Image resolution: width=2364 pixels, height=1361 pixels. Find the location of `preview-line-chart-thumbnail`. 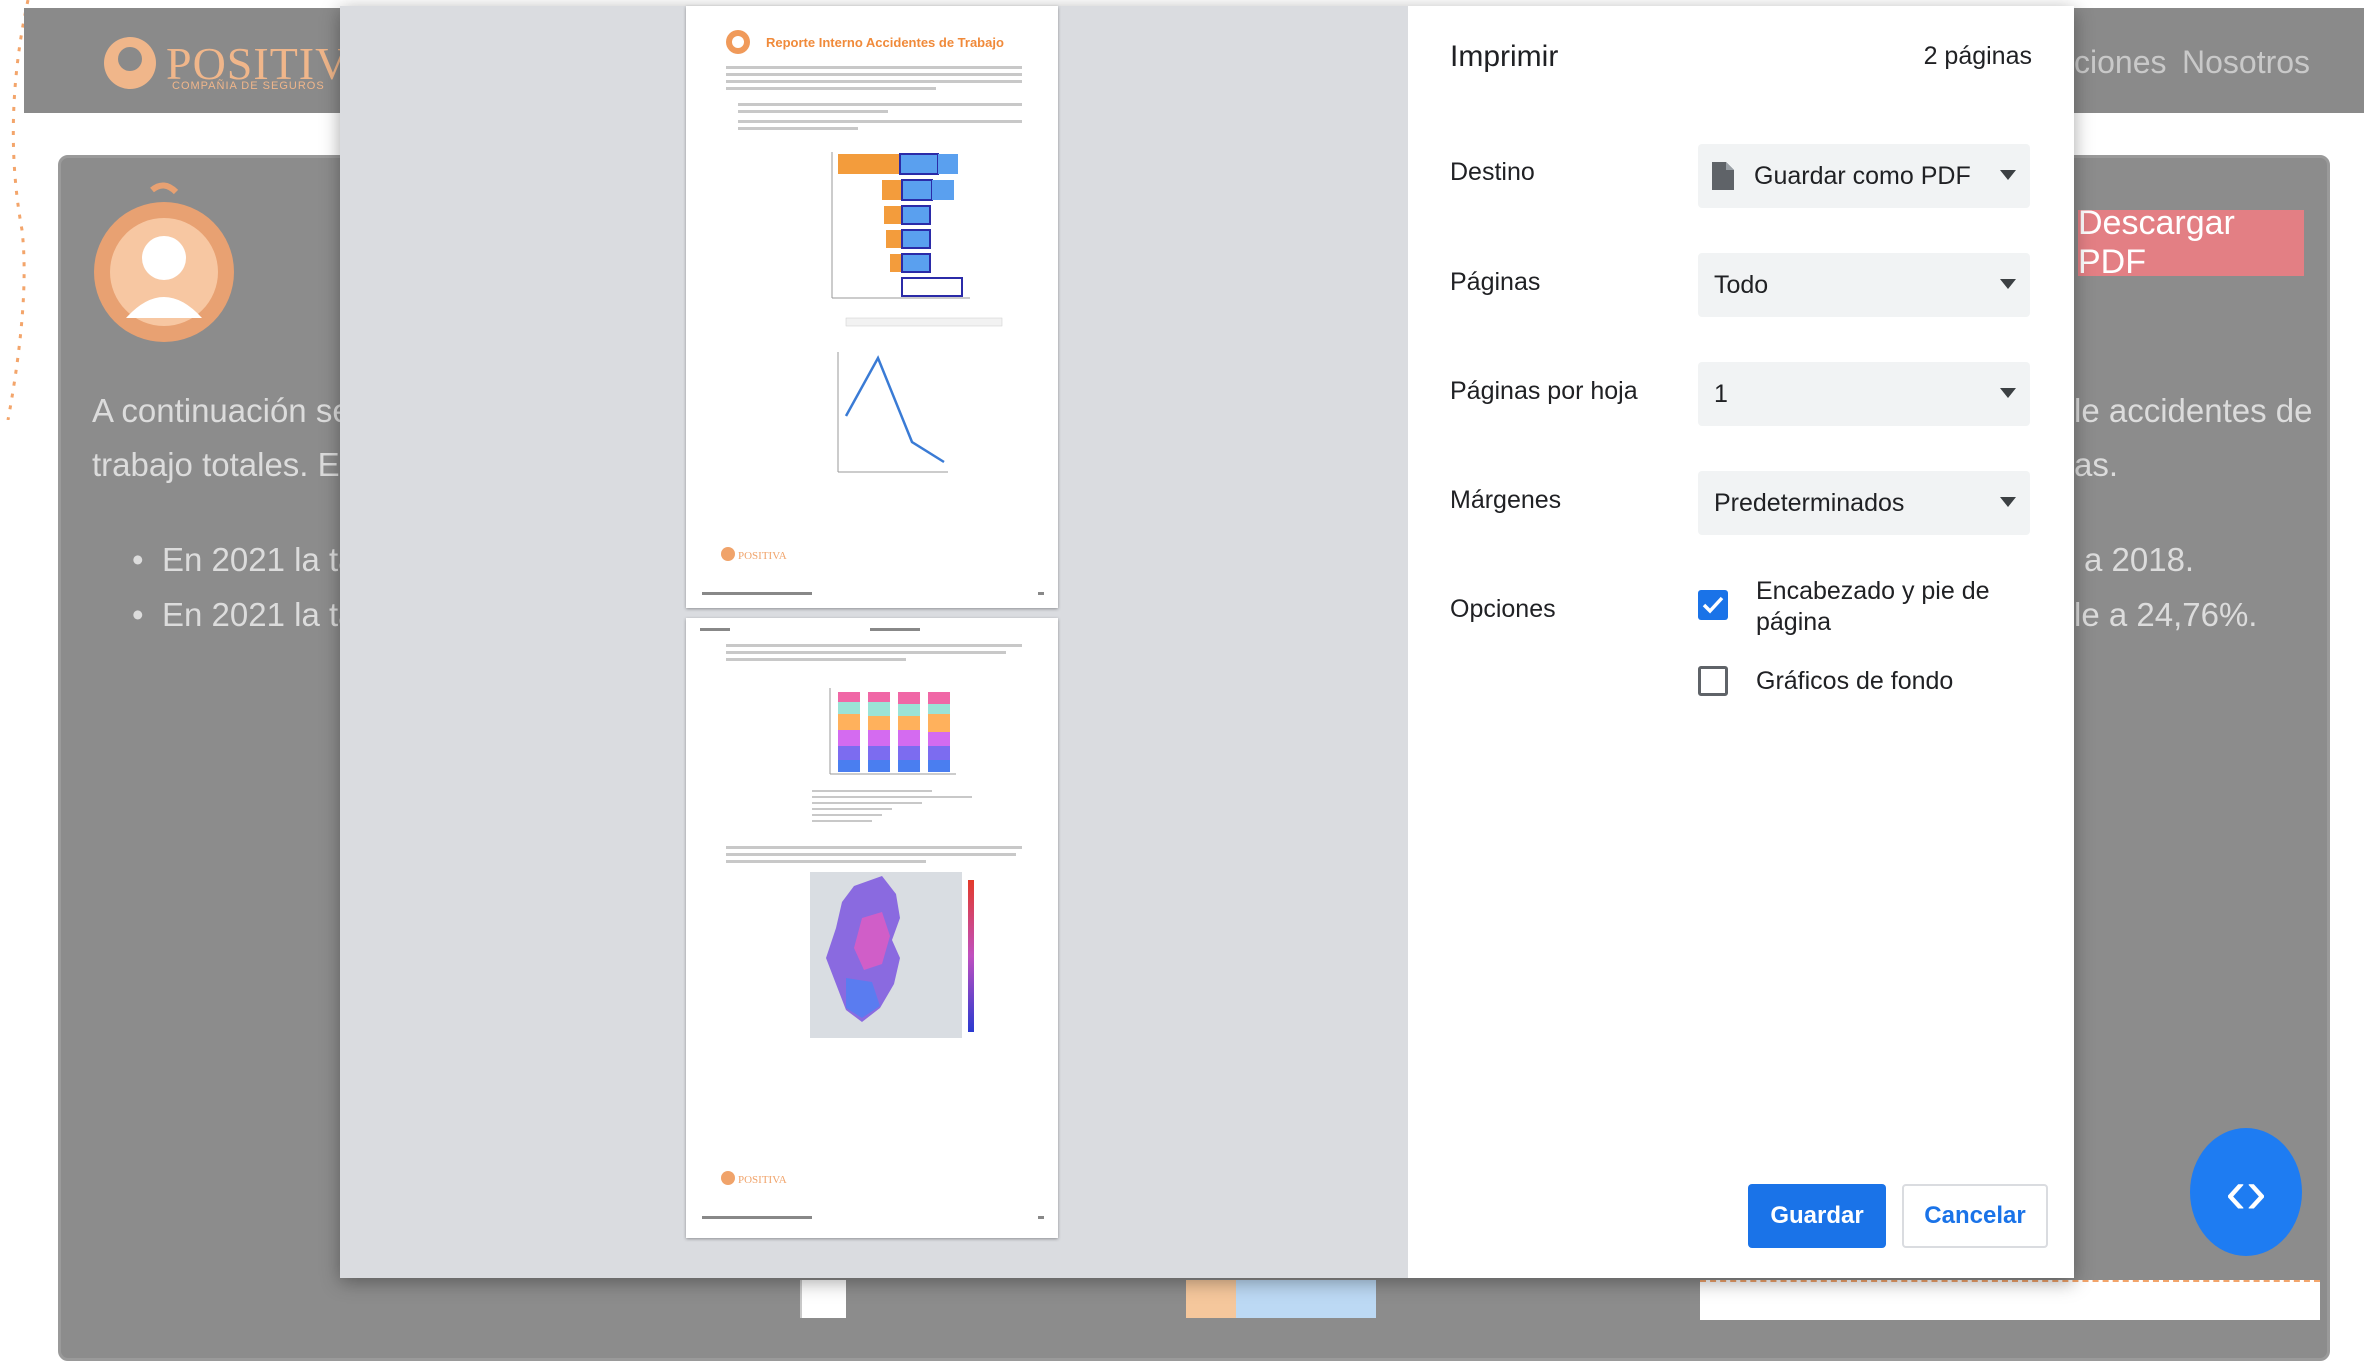

preview-line-chart-thumbnail is located at coordinates (892, 412).